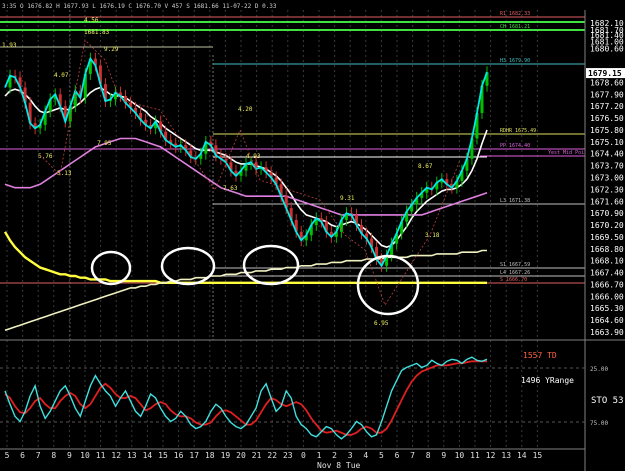 This screenshot has height=471, width=625. I want to click on swing-label: 6.95, so click(381, 323).